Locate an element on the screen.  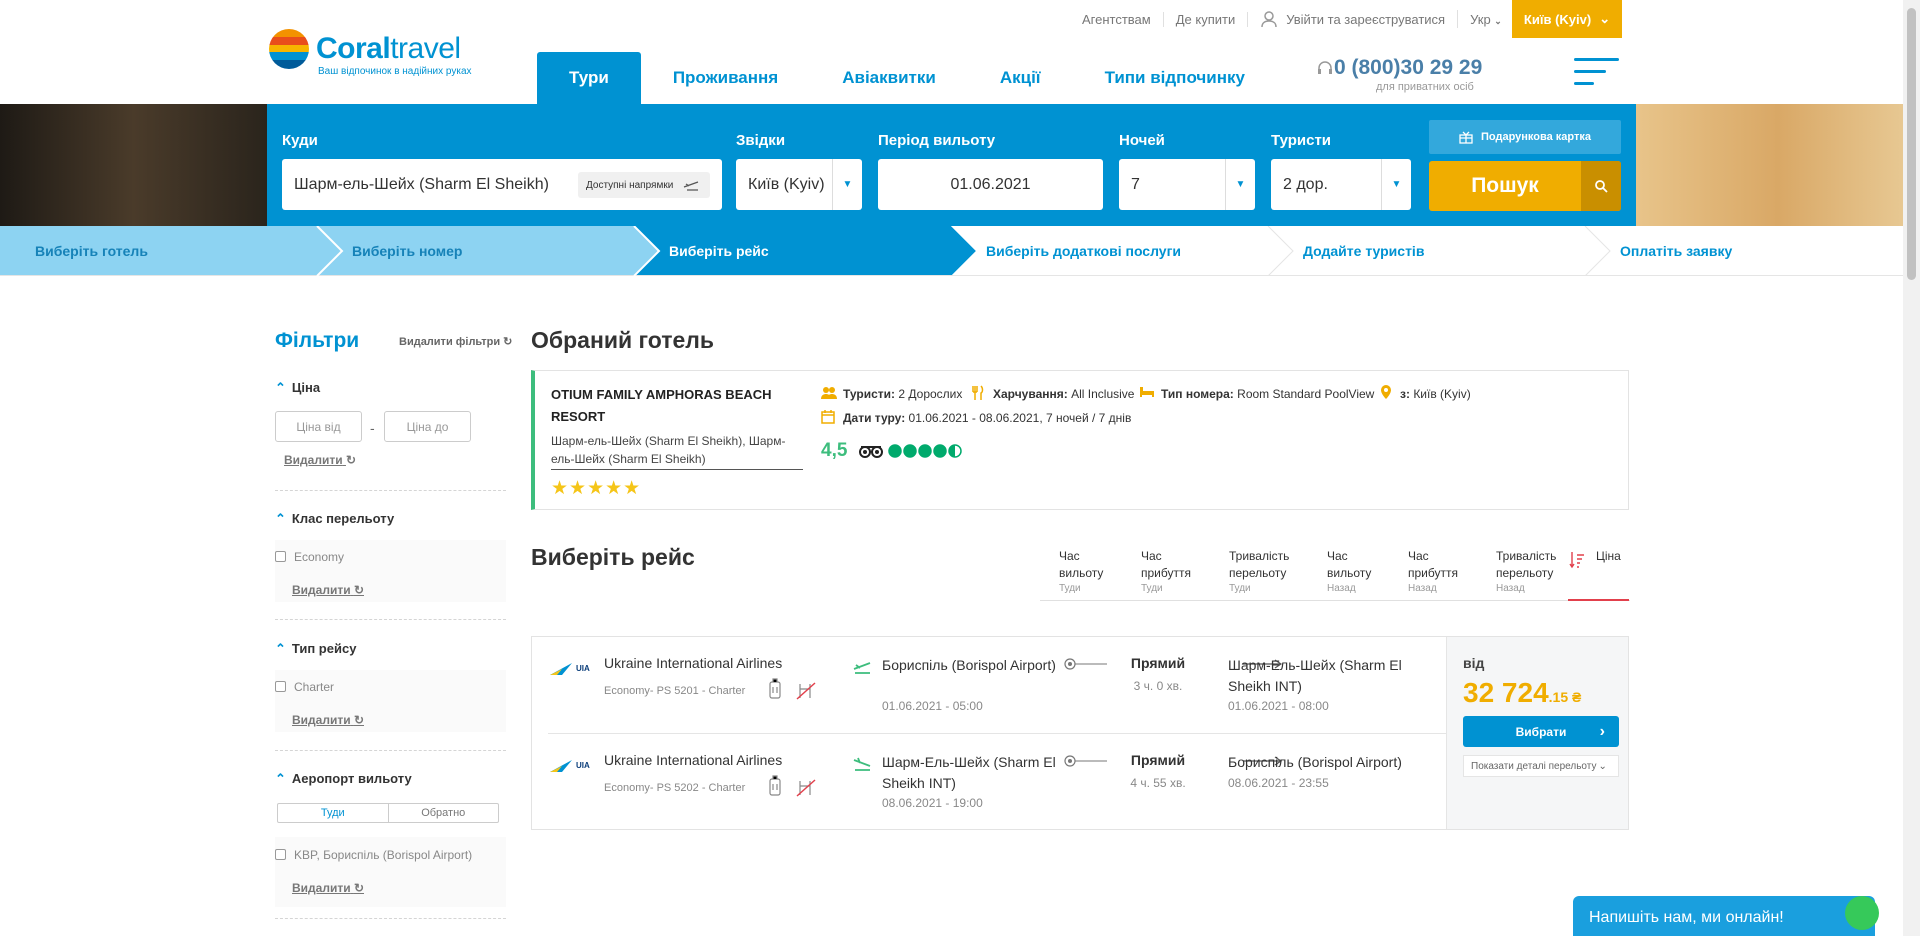
sort-depart-back: Час вильоту Назад is located at coordinates (1358, 572).